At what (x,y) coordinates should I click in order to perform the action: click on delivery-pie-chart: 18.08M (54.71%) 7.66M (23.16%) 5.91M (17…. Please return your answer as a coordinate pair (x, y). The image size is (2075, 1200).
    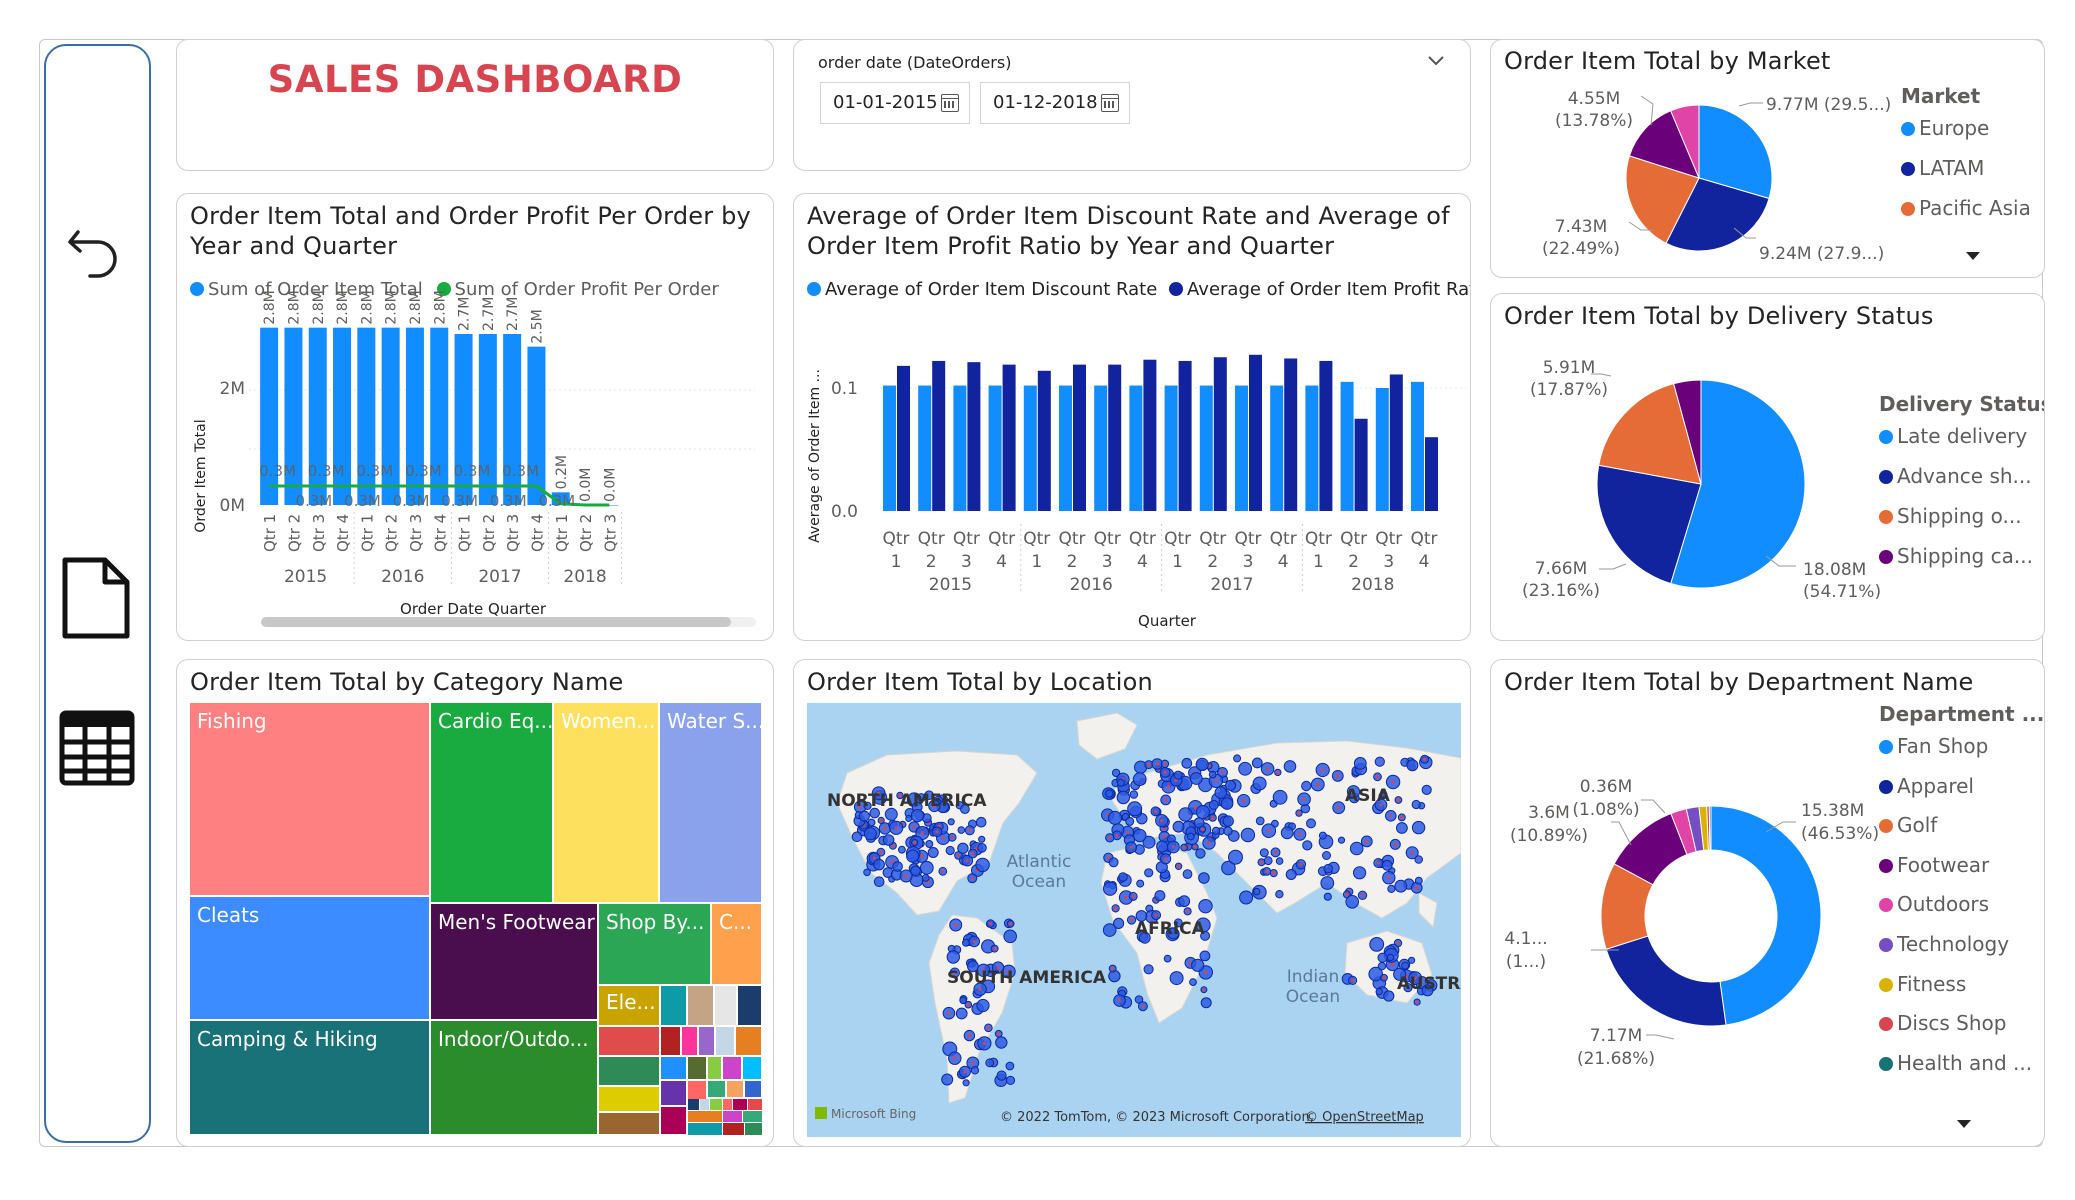
    Looking at the image, I should click on (1686, 467).